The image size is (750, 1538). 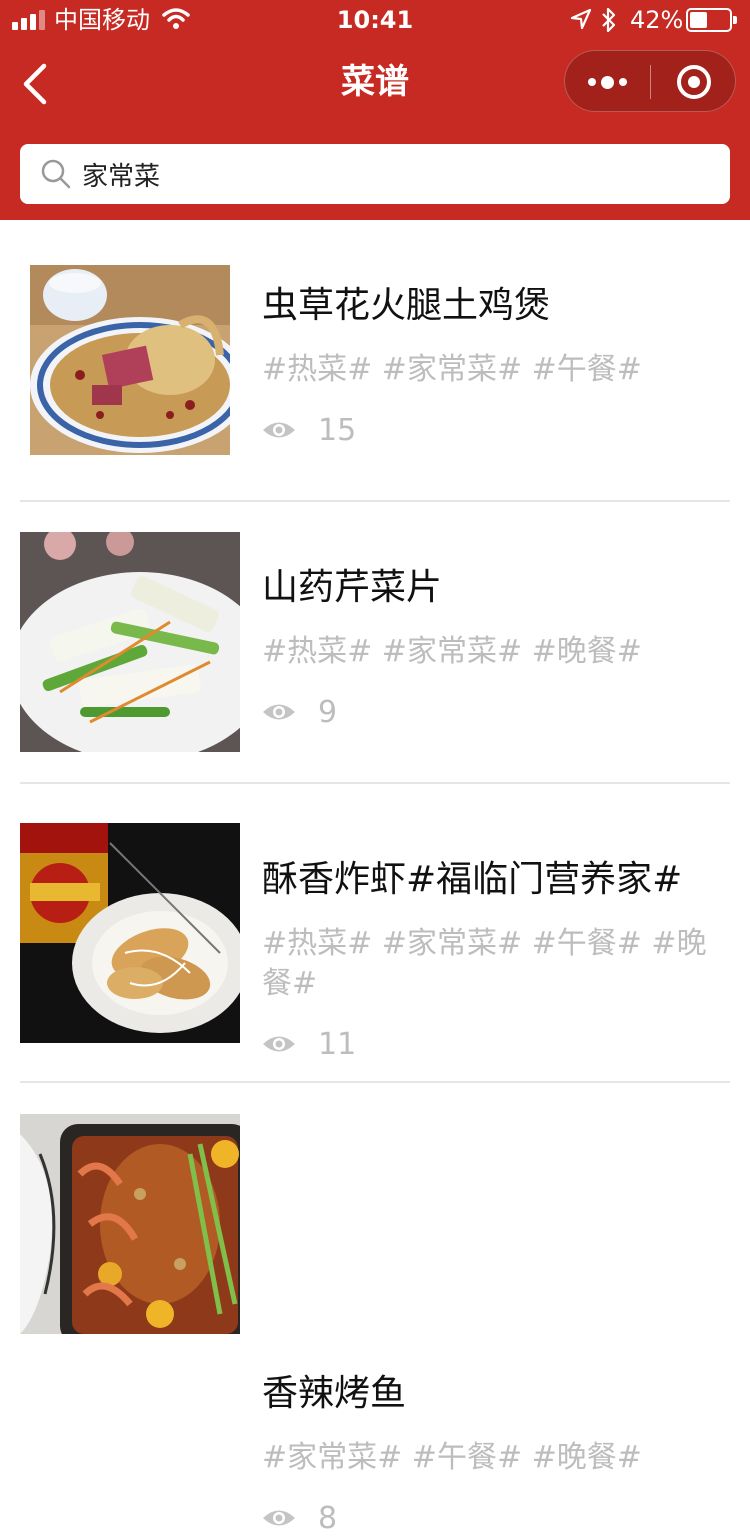 What do you see at coordinates (130, 1224) in the screenshot?
I see `grilled-fish-photo` at bounding box center [130, 1224].